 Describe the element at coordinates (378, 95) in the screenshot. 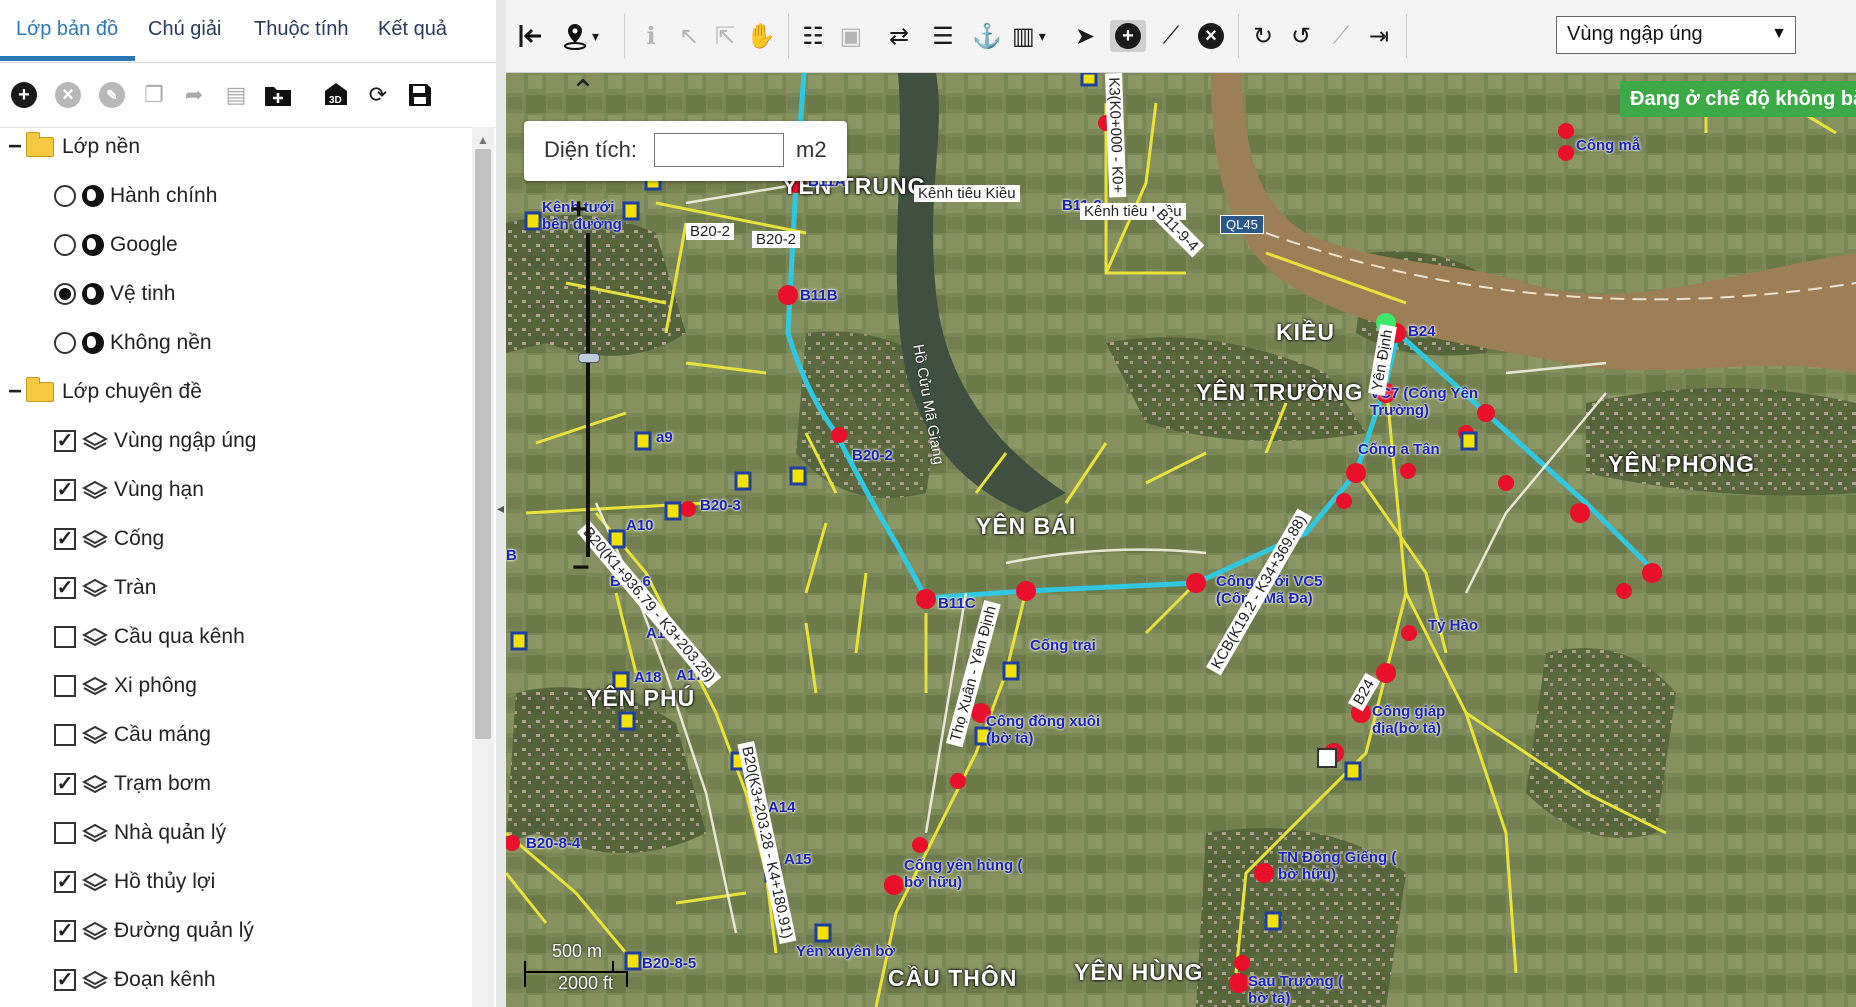

I see `refresh-icon: ⟳` at that location.